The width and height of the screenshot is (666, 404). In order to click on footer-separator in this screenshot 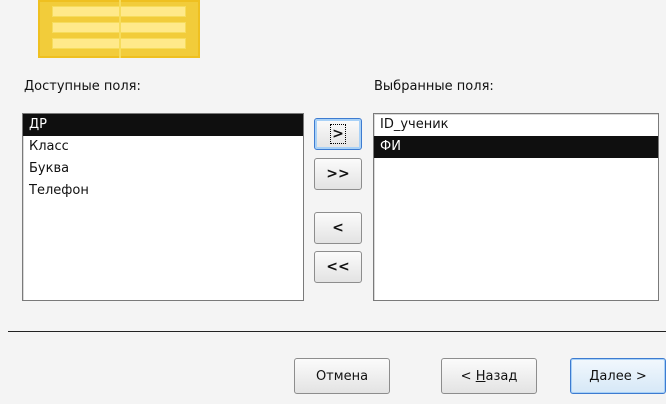, I will do `click(337, 331)`.